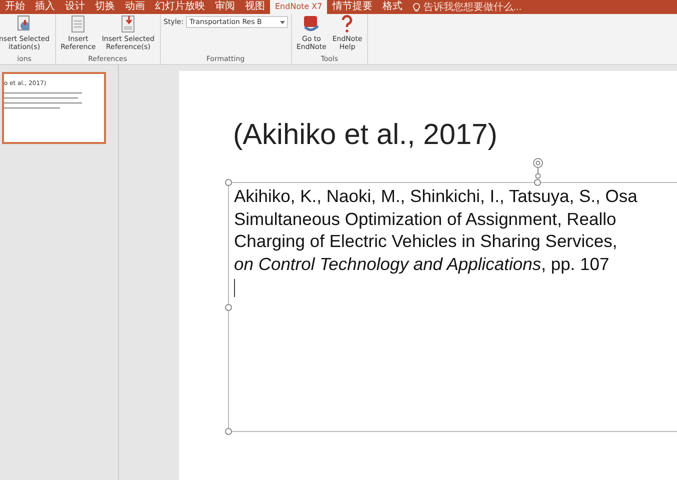 The width and height of the screenshot is (677, 480). What do you see at coordinates (311, 24) in the screenshot?
I see `endnote-logo-icon` at bounding box center [311, 24].